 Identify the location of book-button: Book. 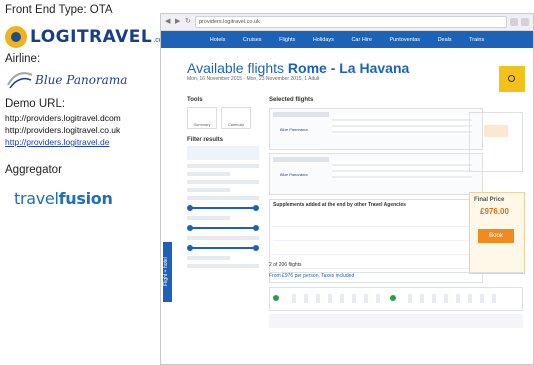
(496, 236).